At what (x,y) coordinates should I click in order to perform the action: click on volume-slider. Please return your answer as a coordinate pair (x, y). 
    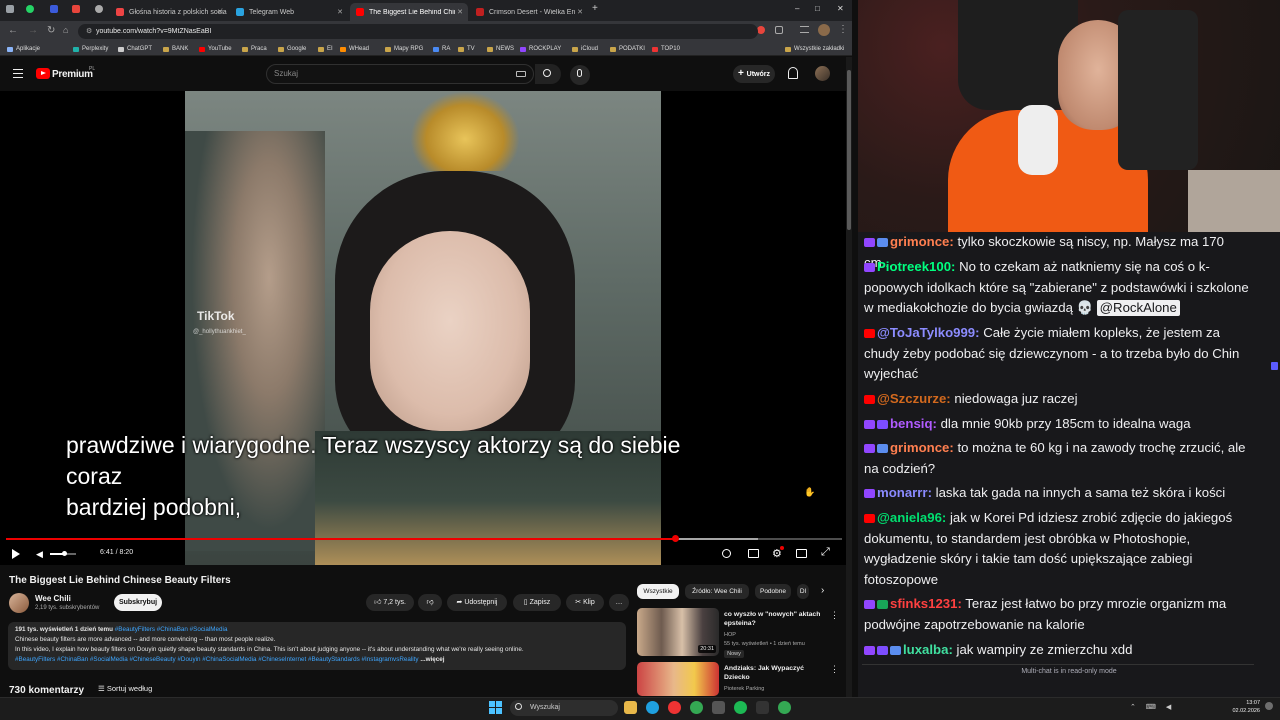
    Looking at the image, I should click on (63, 553).